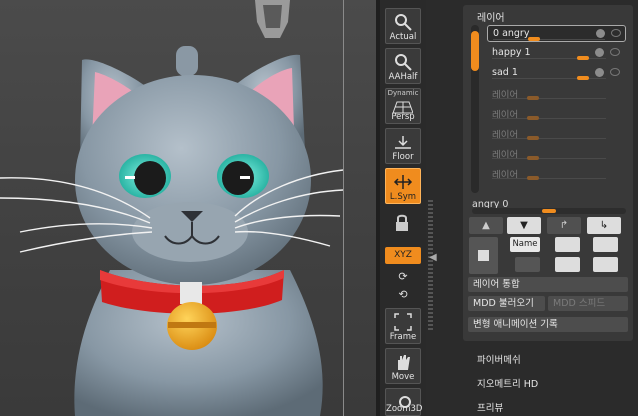 This screenshot has height=416, width=638. What do you see at coordinates (403, 322) in the screenshot?
I see `frame-icon` at bounding box center [403, 322].